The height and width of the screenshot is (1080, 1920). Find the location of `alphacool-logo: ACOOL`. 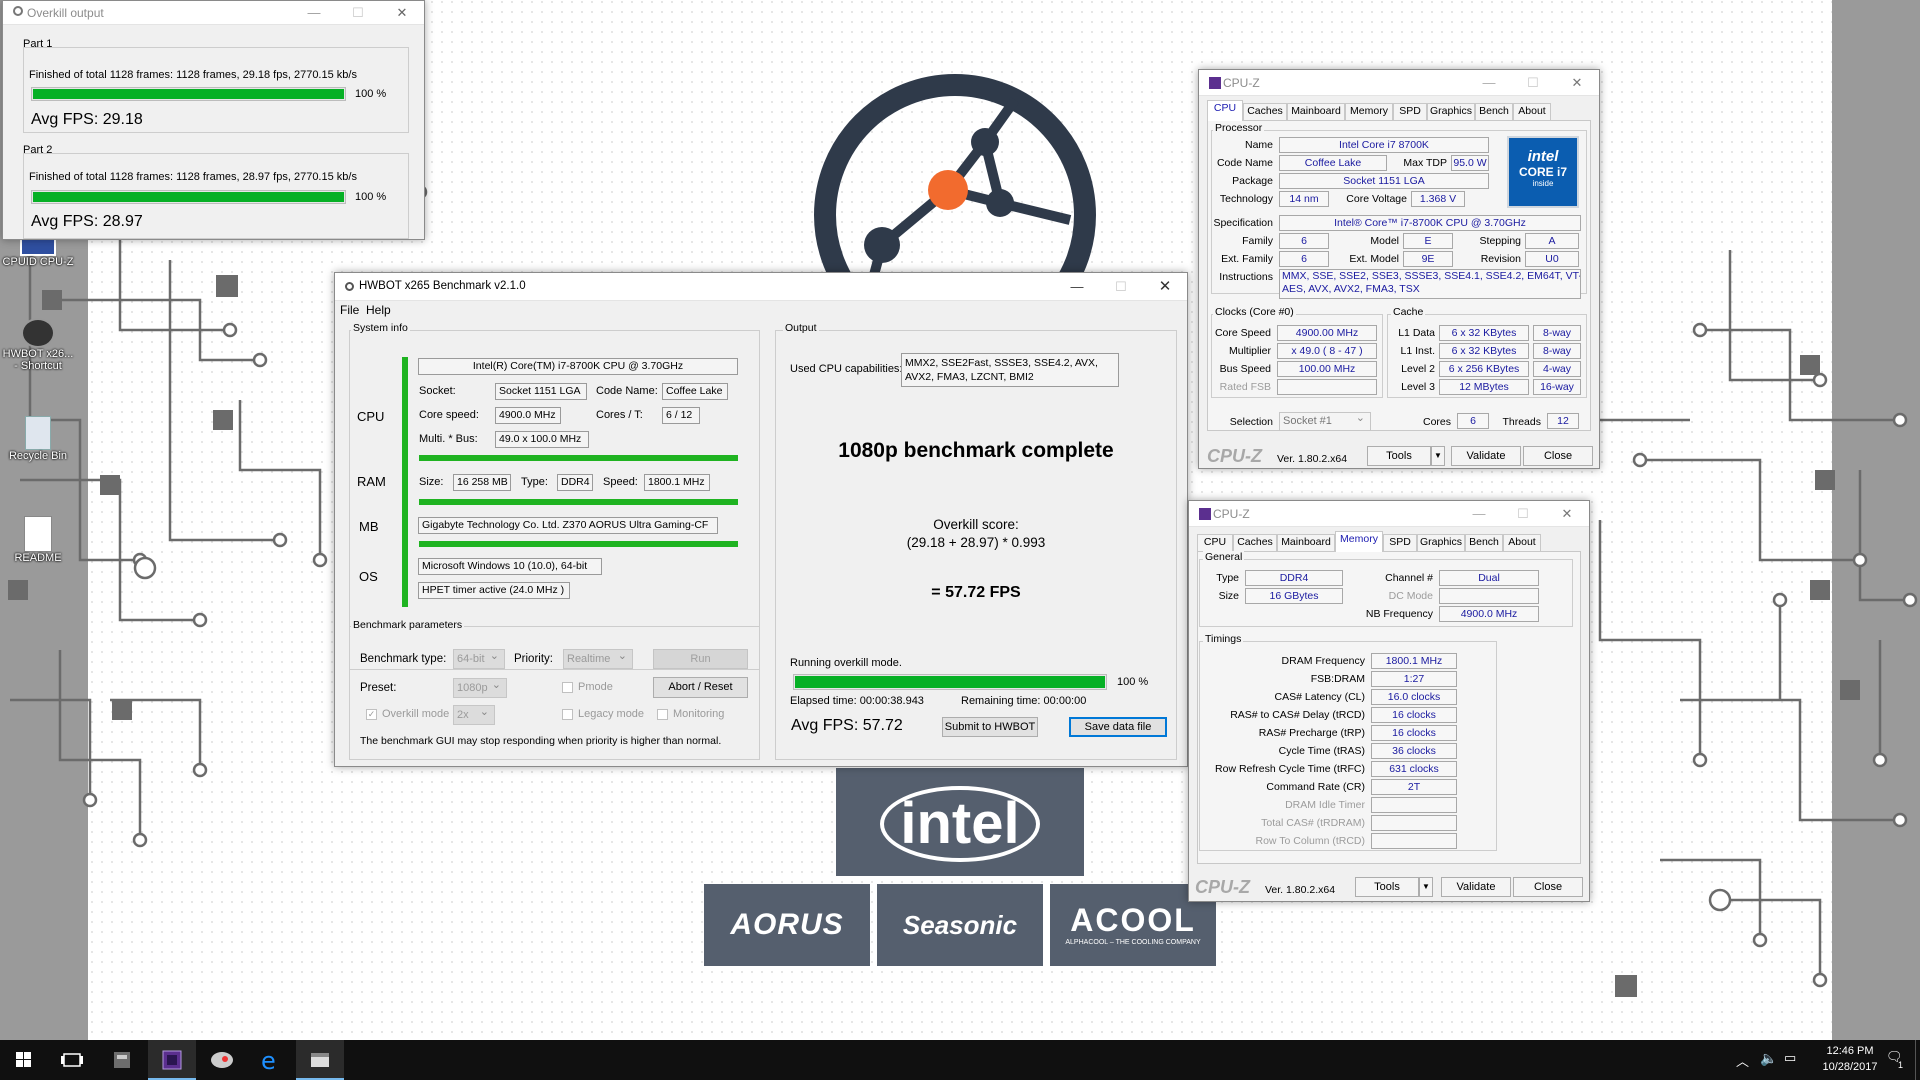

alphacool-logo: ACOOL is located at coordinates (1133, 920).